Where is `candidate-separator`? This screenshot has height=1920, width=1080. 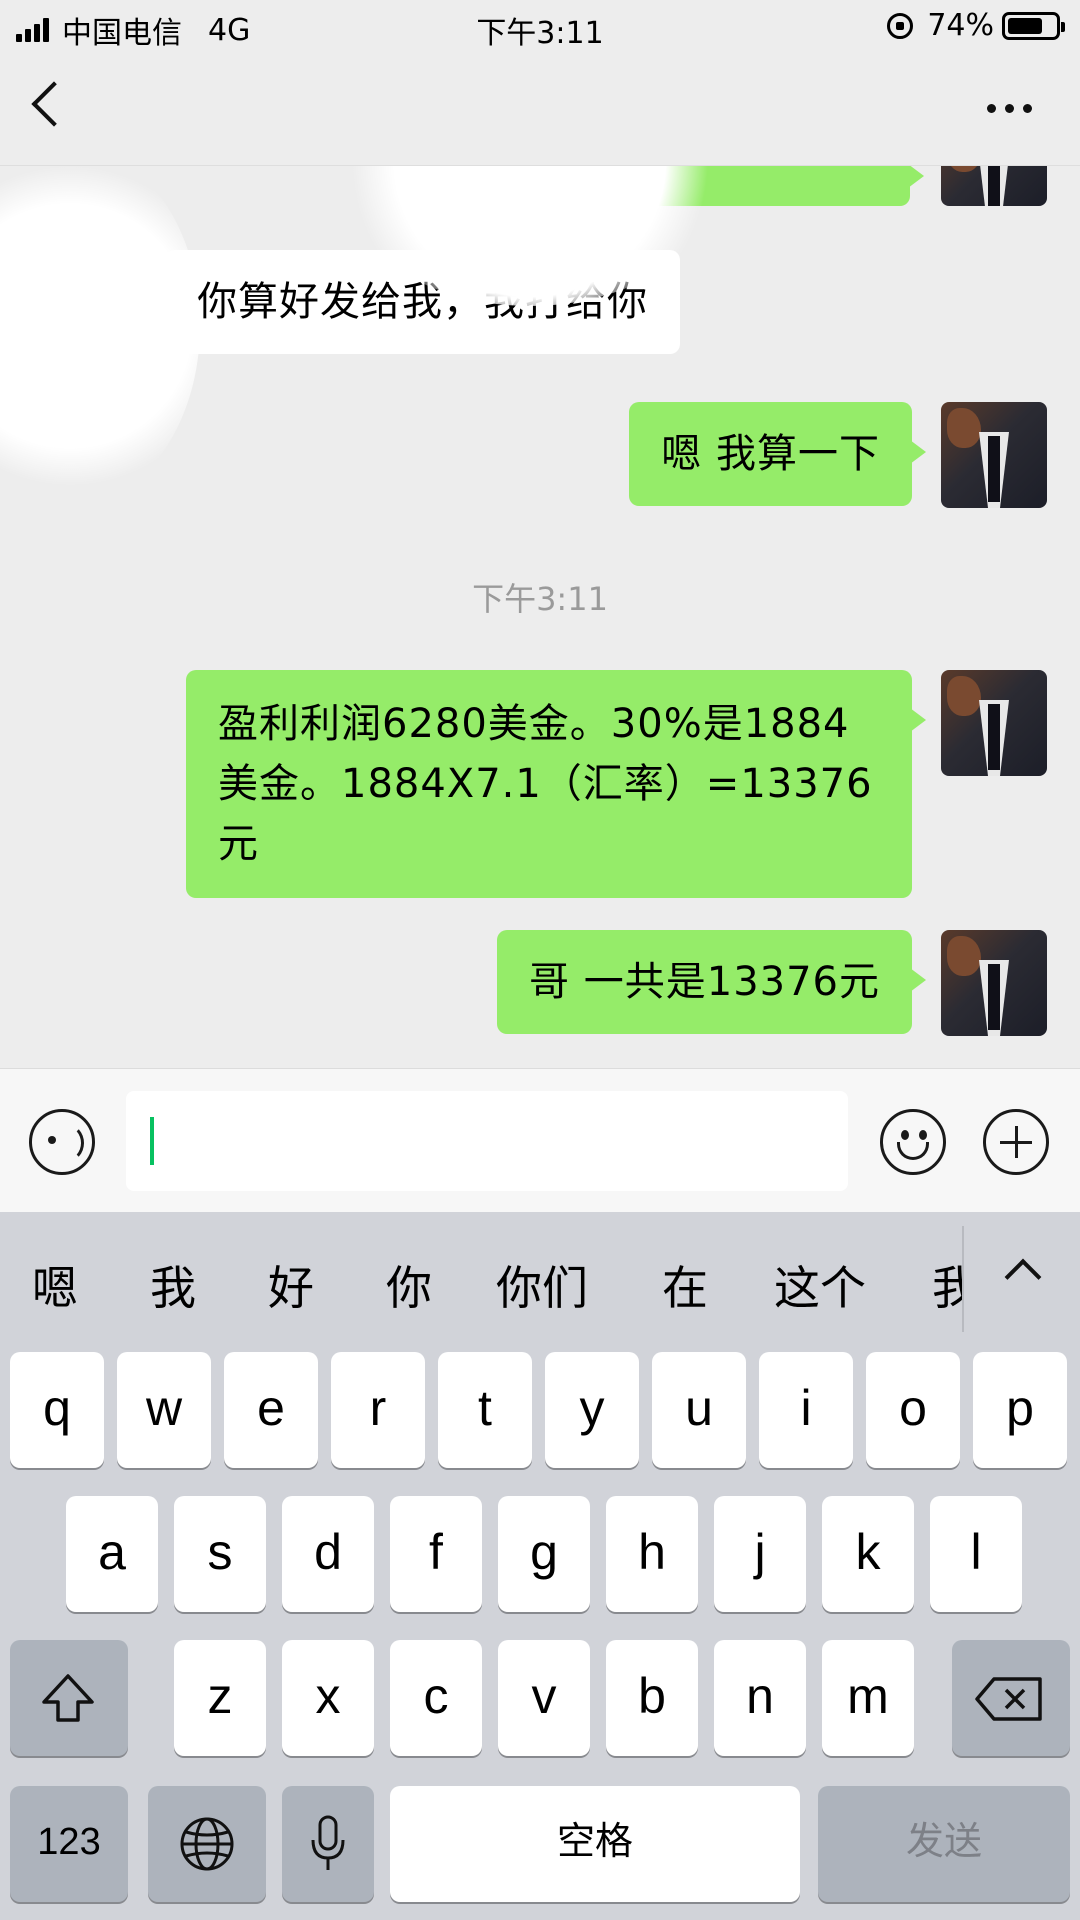
candidate-separator is located at coordinates (963, 1279).